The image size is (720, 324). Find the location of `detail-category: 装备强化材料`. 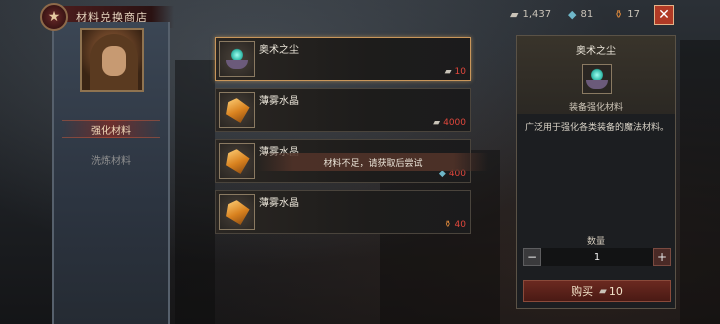

detail-category: 装备强化材料 is located at coordinates (595, 108).